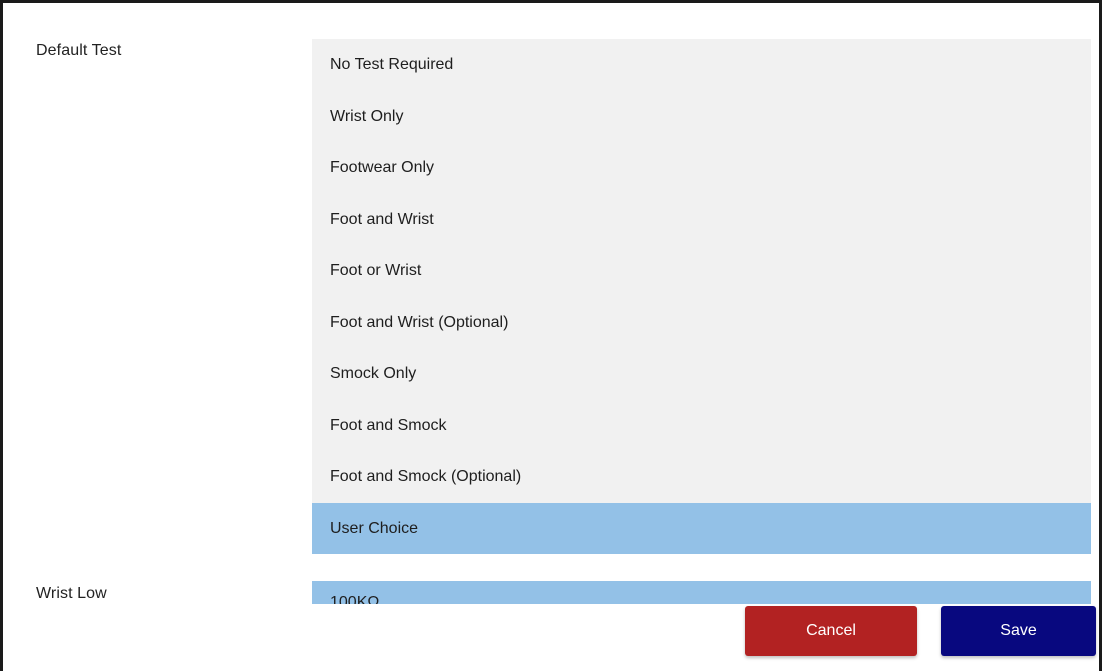 Image resolution: width=1102 pixels, height=671 pixels. What do you see at coordinates (701, 65) in the screenshot?
I see `option-no-test-required: No Test Required` at bounding box center [701, 65].